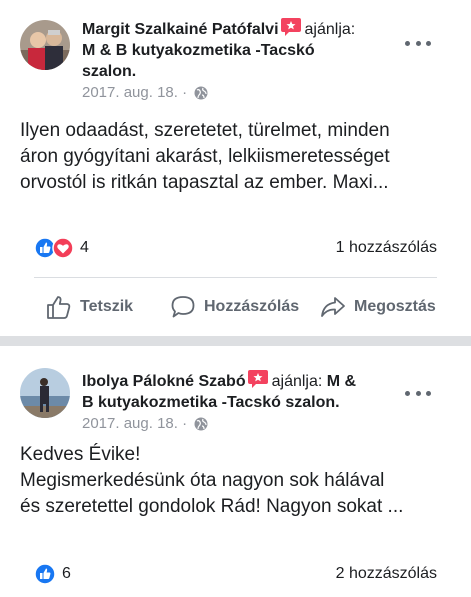 This screenshot has height=597, width=471. I want to click on comment-button: Hozzászólás, so click(234, 307).